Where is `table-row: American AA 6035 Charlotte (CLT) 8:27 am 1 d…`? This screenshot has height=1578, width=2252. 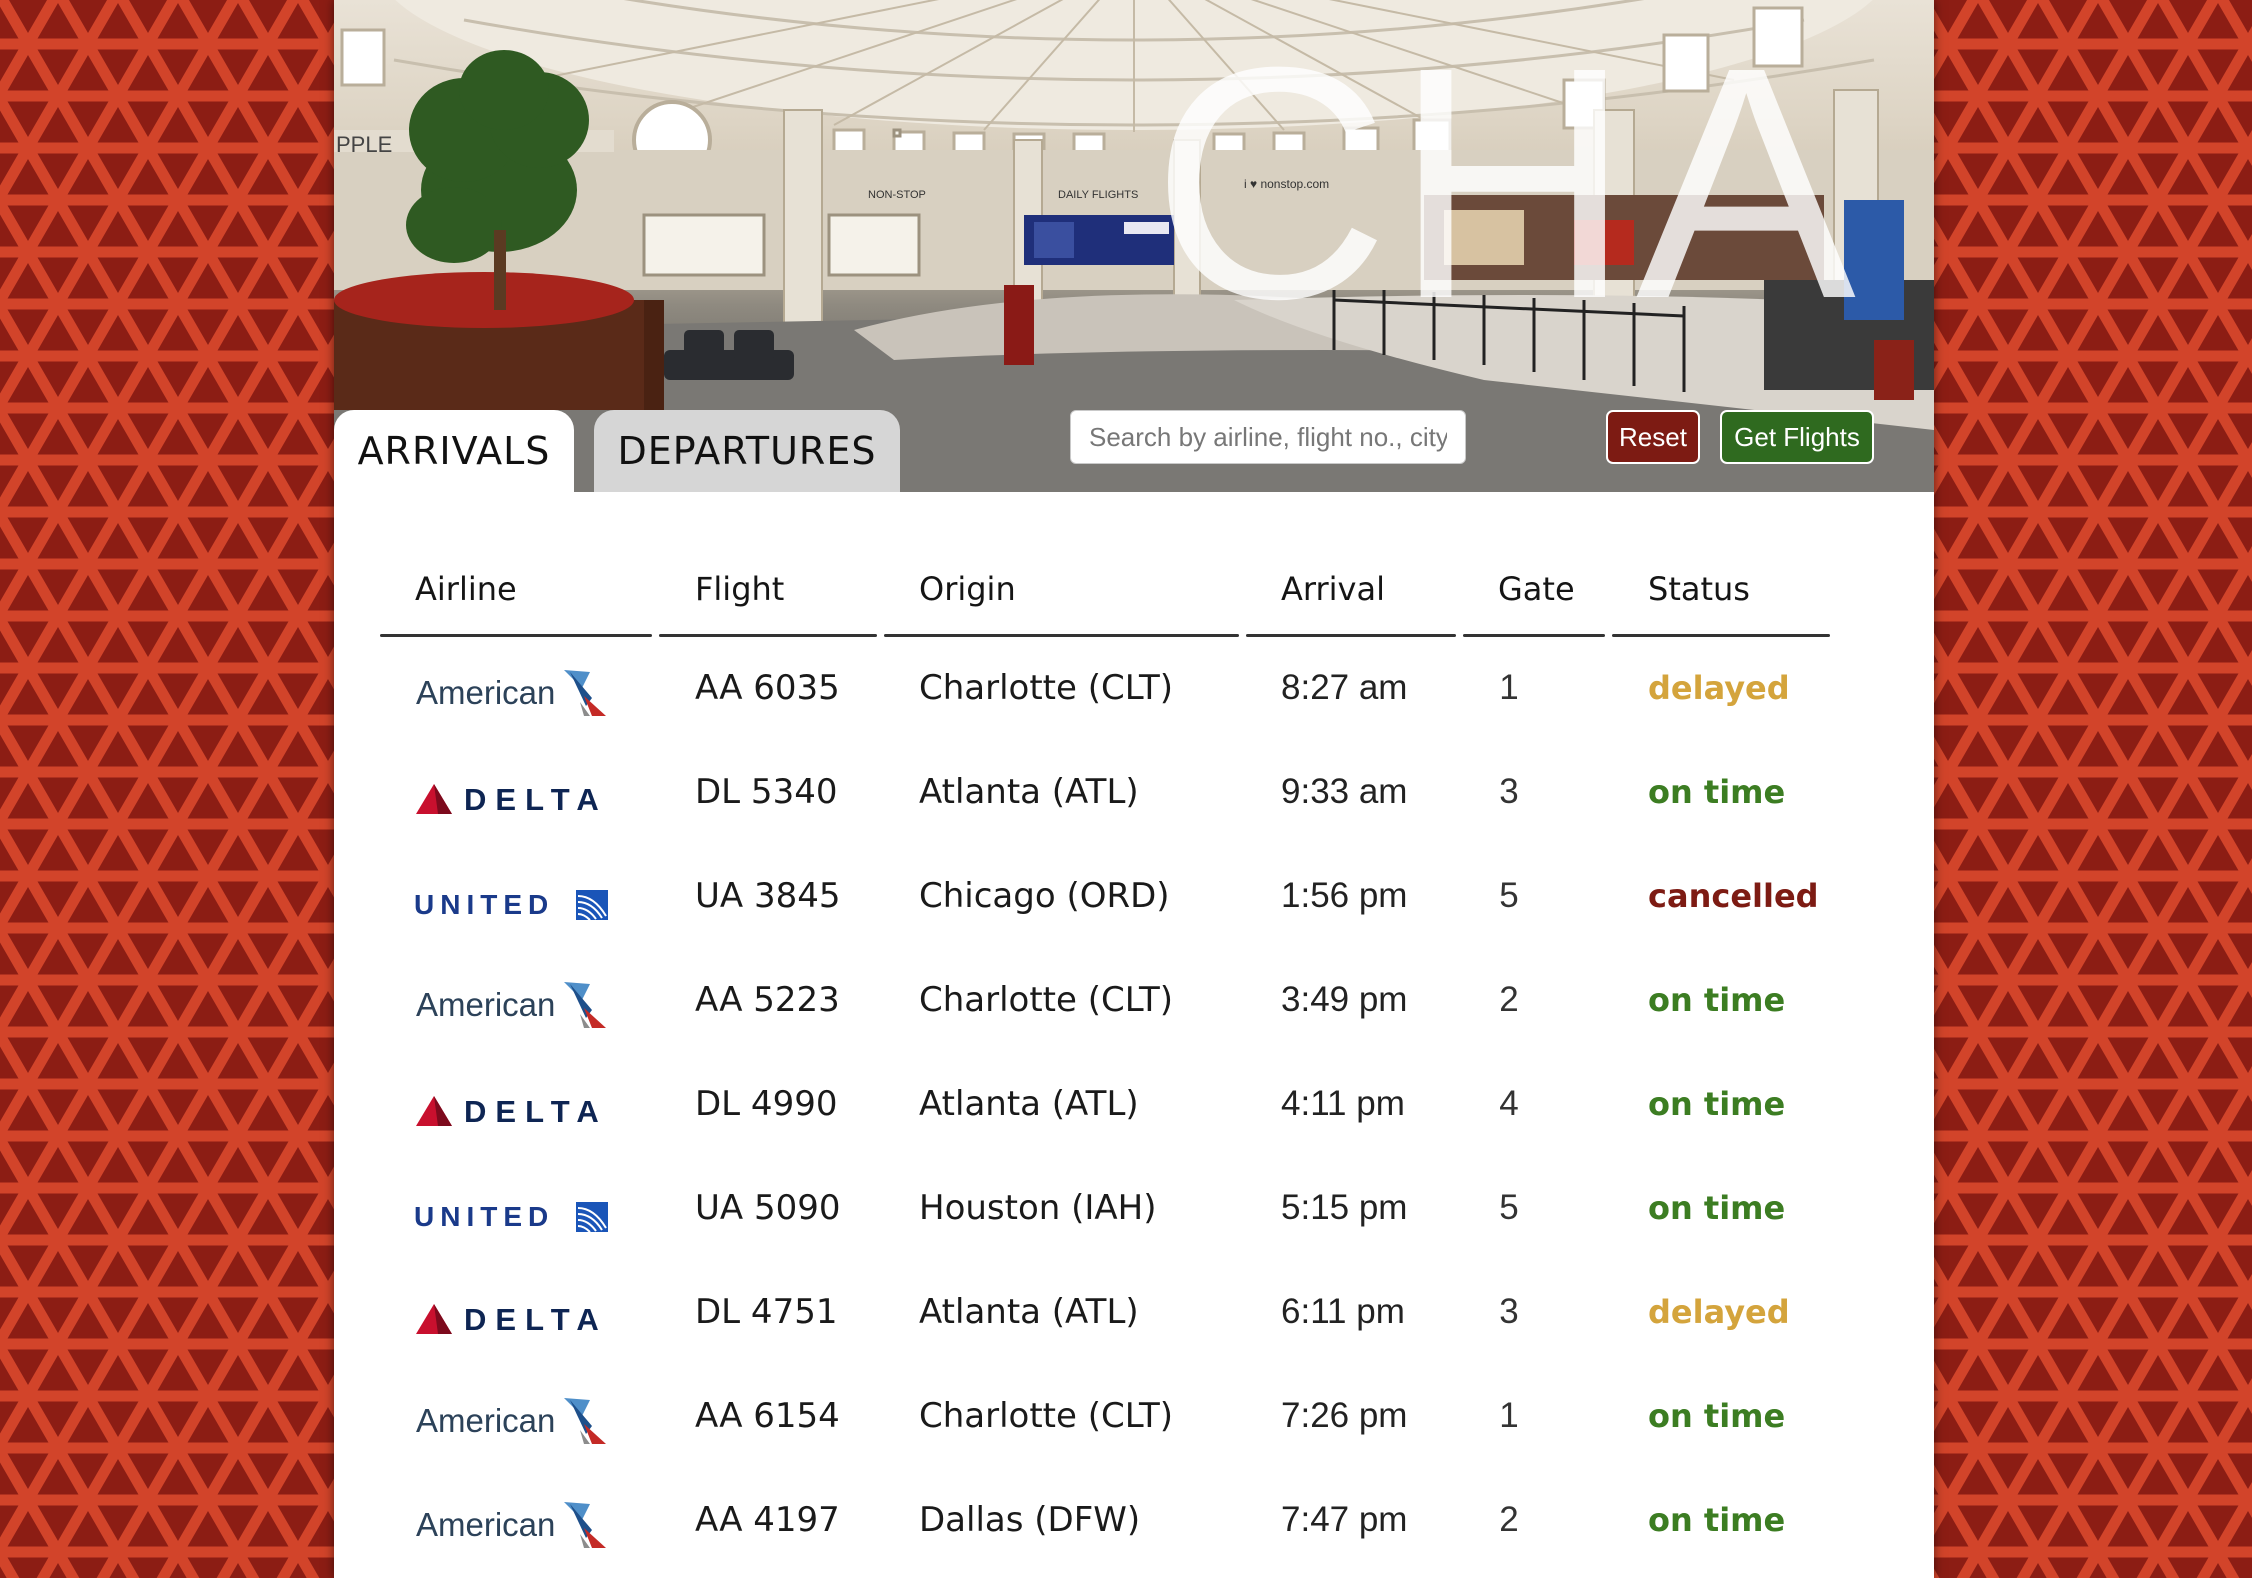
table-row: American AA 6035 Charlotte (CLT) 8:27 am 1 d… is located at coordinates (1134, 694).